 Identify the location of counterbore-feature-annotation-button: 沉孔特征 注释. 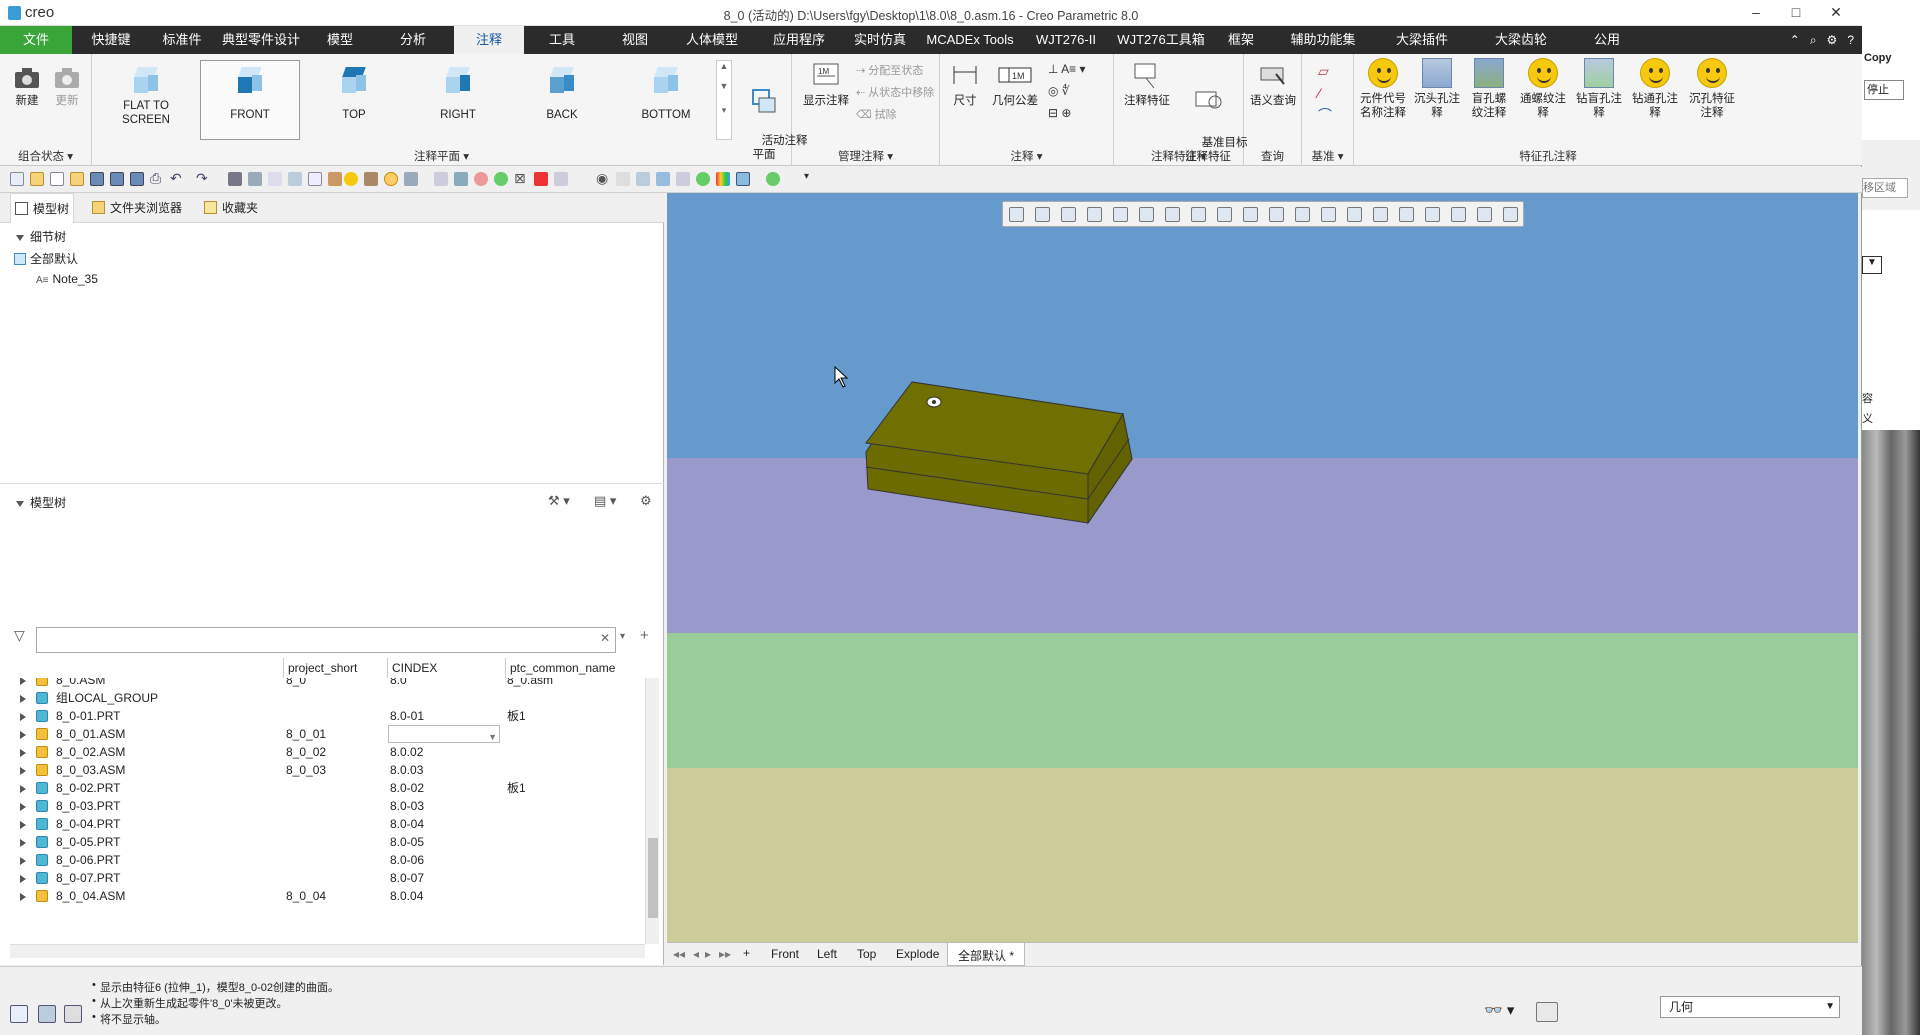
(1712, 89).